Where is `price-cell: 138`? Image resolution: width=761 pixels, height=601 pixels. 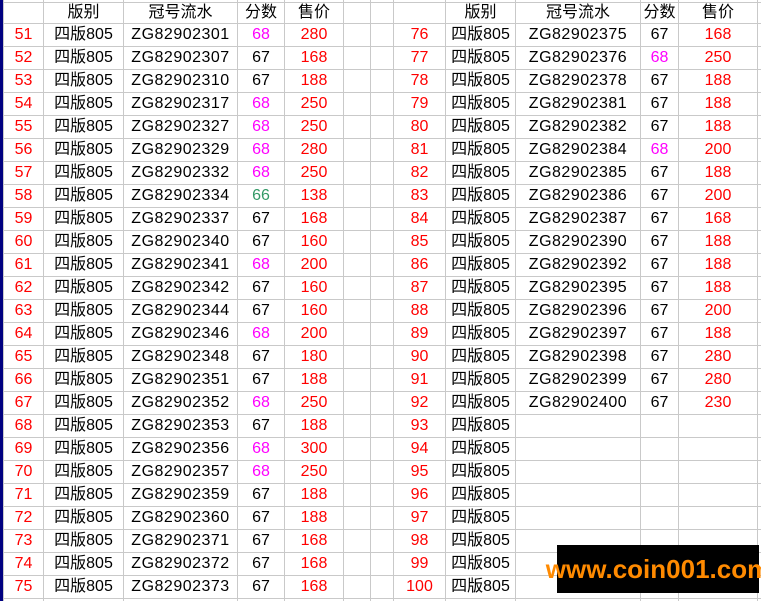
price-cell: 138 is located at coordinates (314, 196).